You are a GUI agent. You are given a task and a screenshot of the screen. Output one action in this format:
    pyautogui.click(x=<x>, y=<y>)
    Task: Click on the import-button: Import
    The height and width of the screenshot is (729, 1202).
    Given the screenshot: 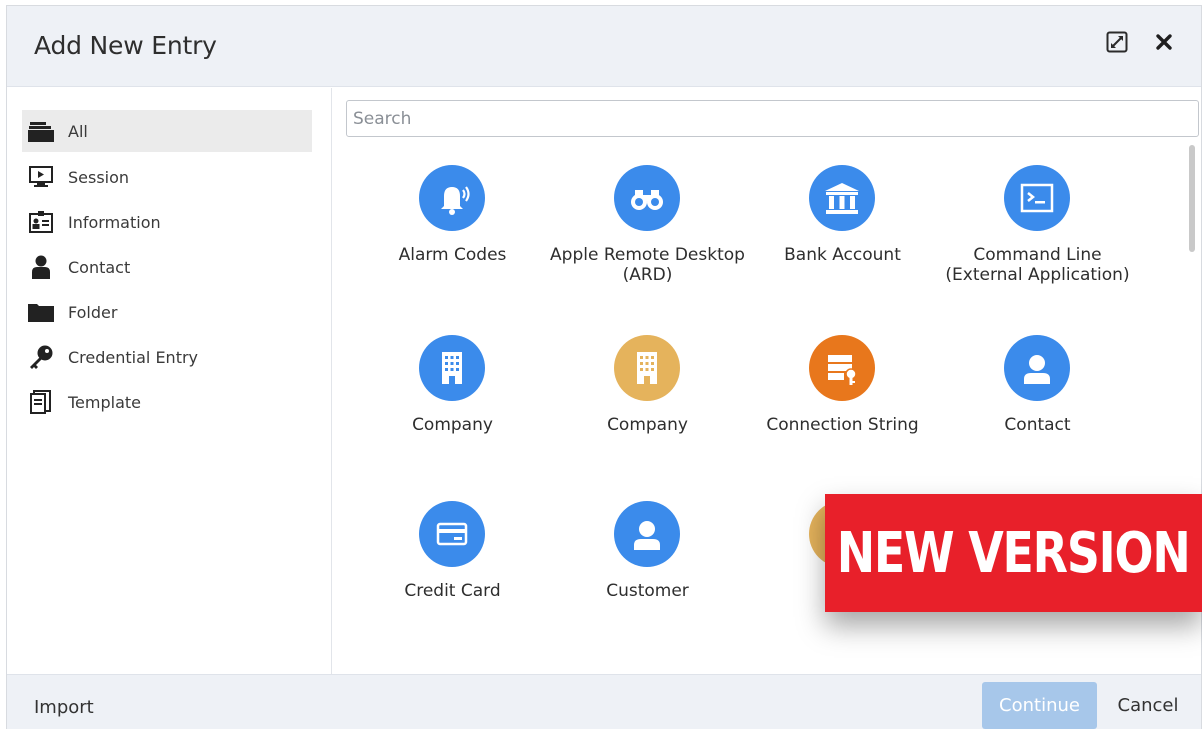 What is the action you would take?
    pyautogui.click(x=64, y=707)
    